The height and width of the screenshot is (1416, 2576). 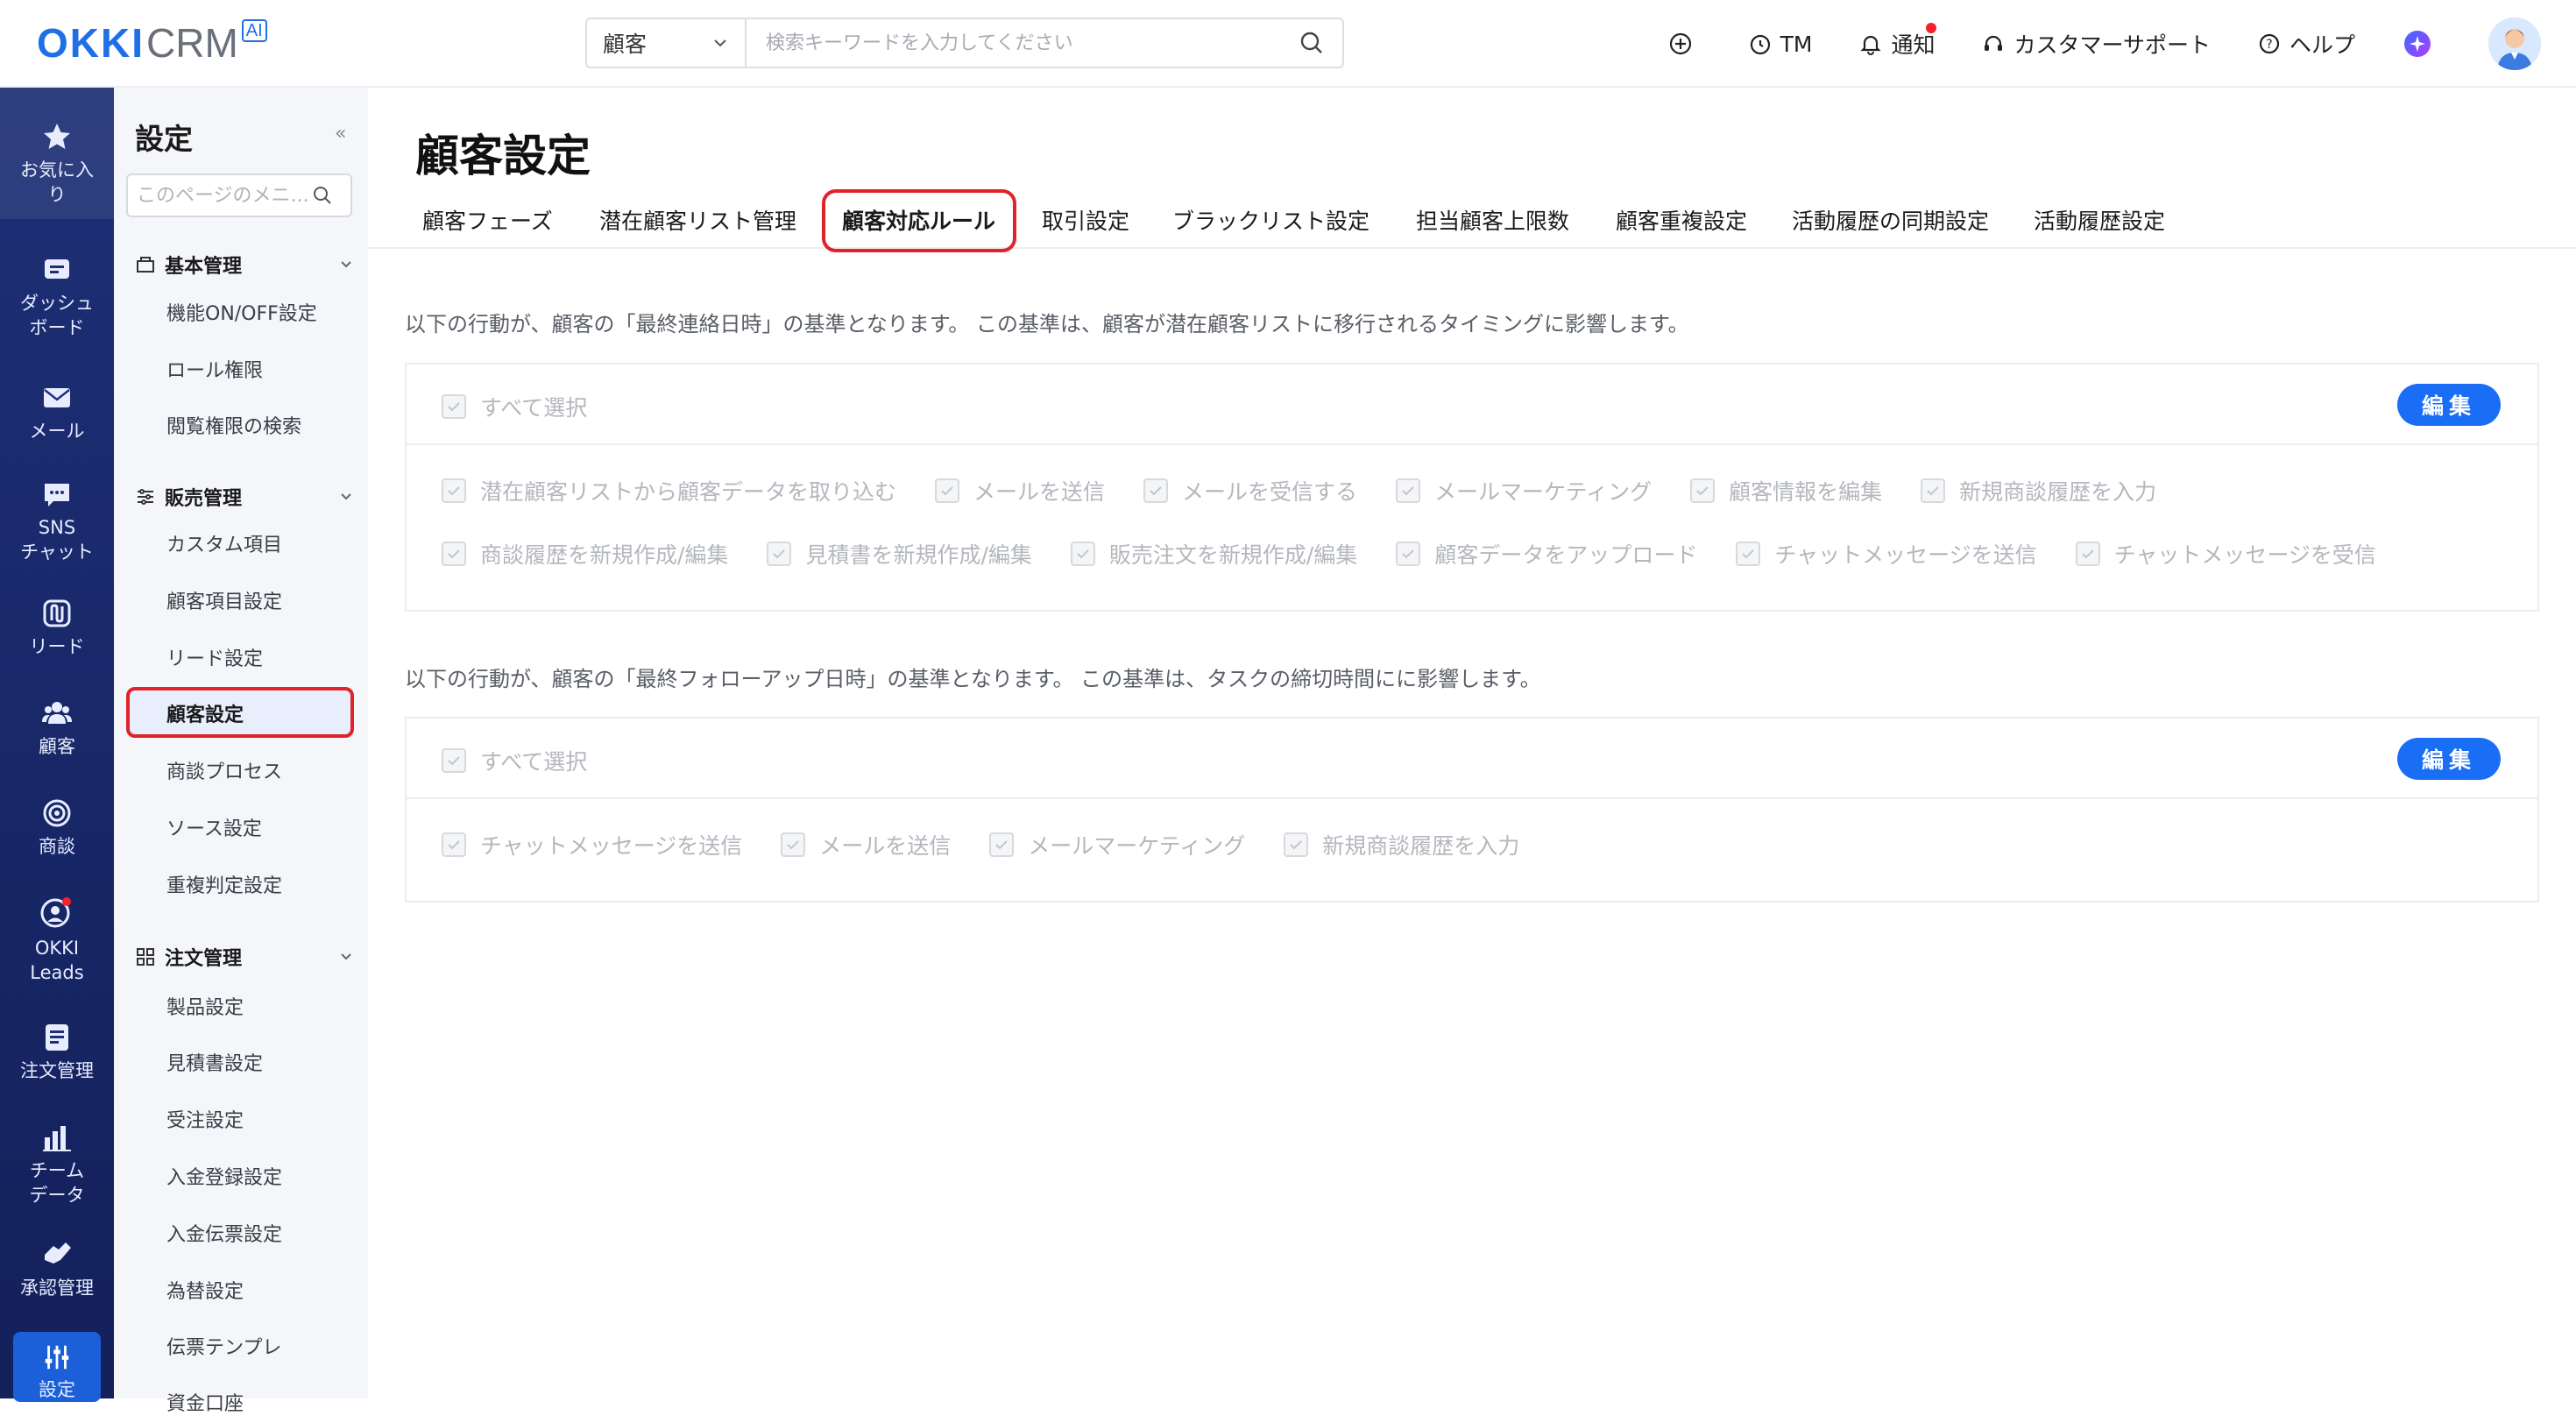 What do you see at coordinates (214, 657) in the screenshot?
I see `sidebar-item-lead-settings: リード設定` at bounding box center [214, 657].